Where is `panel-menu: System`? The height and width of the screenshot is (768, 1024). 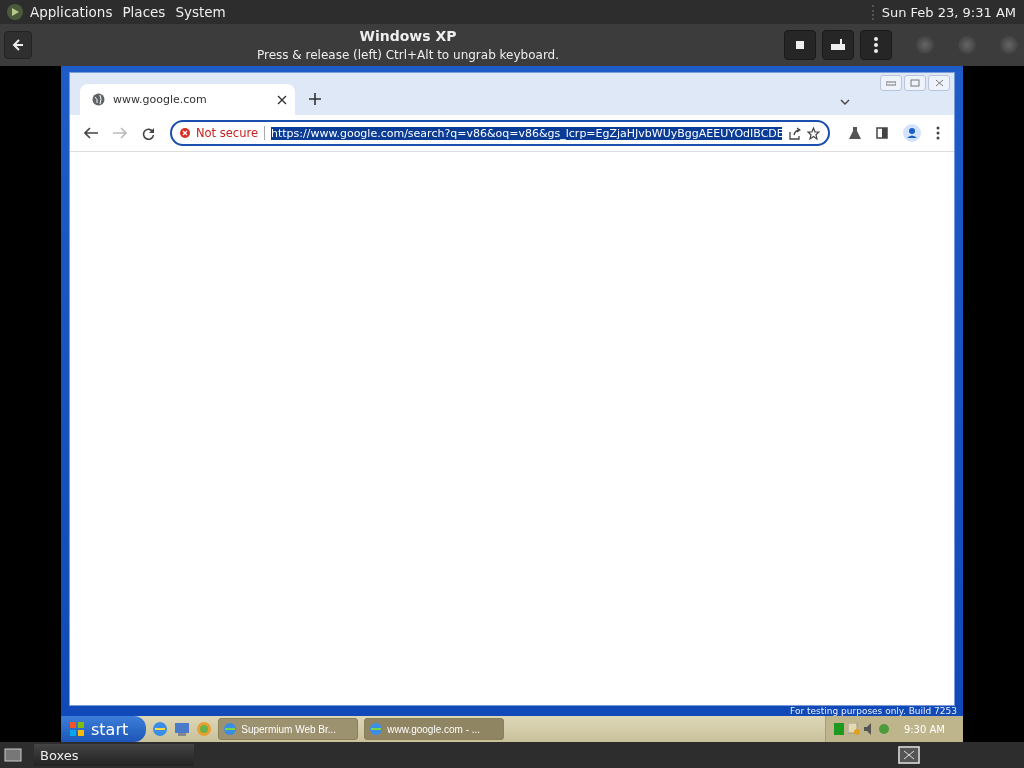 panel-menu: System is located at coordinates (200, 12).